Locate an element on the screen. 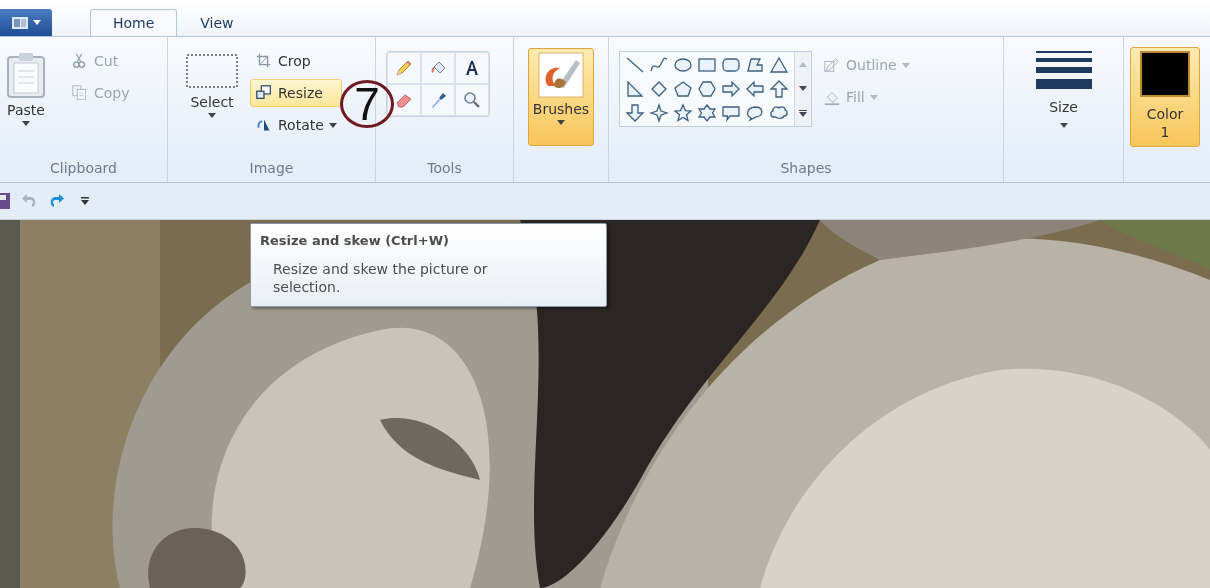  pentagon-icon is located at coordinates (683, 89).